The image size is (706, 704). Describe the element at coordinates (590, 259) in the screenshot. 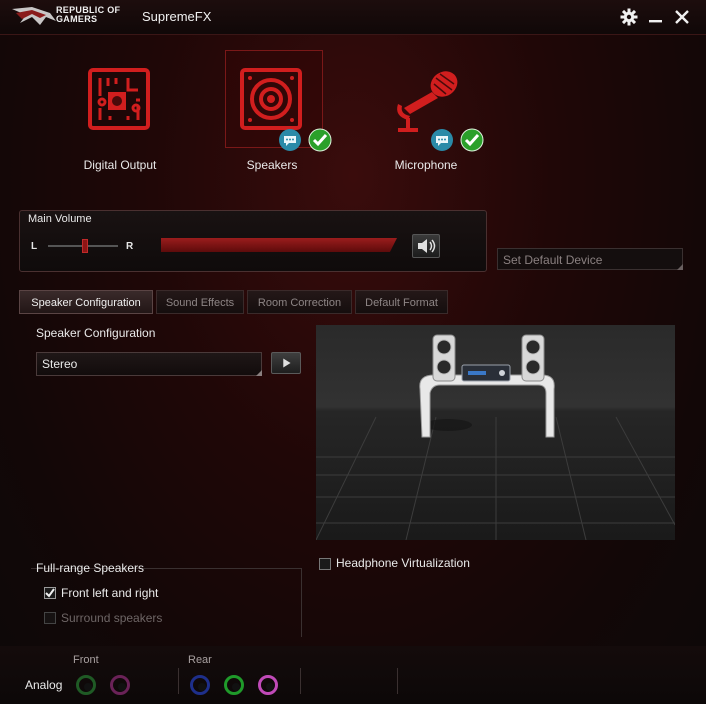

I see `set-default-device-dropdown: Set Default Device` at that location.